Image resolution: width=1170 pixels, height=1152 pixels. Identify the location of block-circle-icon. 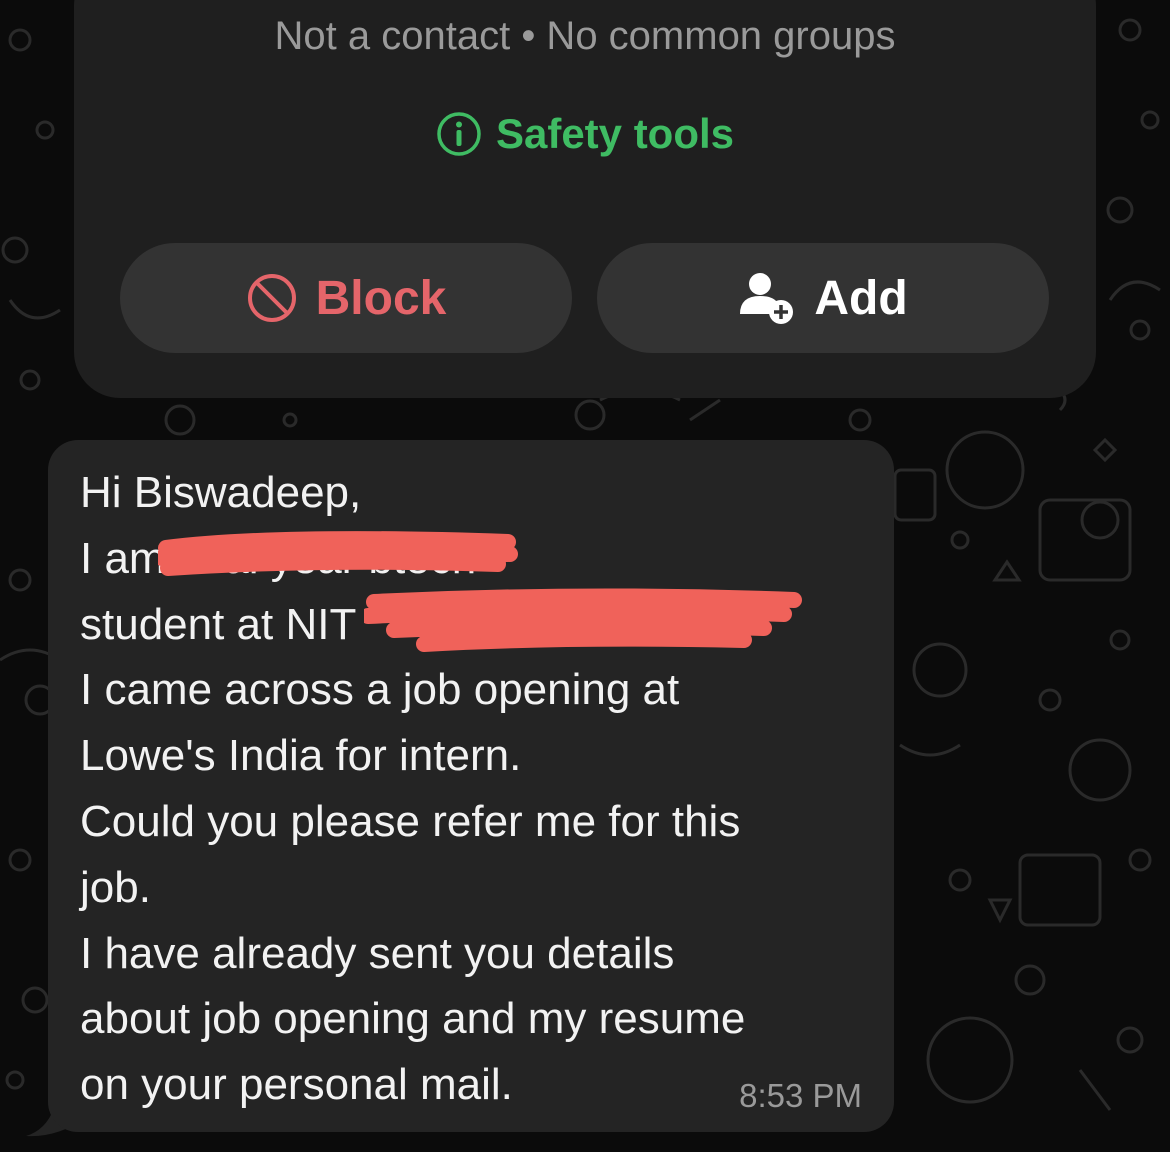
(271, 298).